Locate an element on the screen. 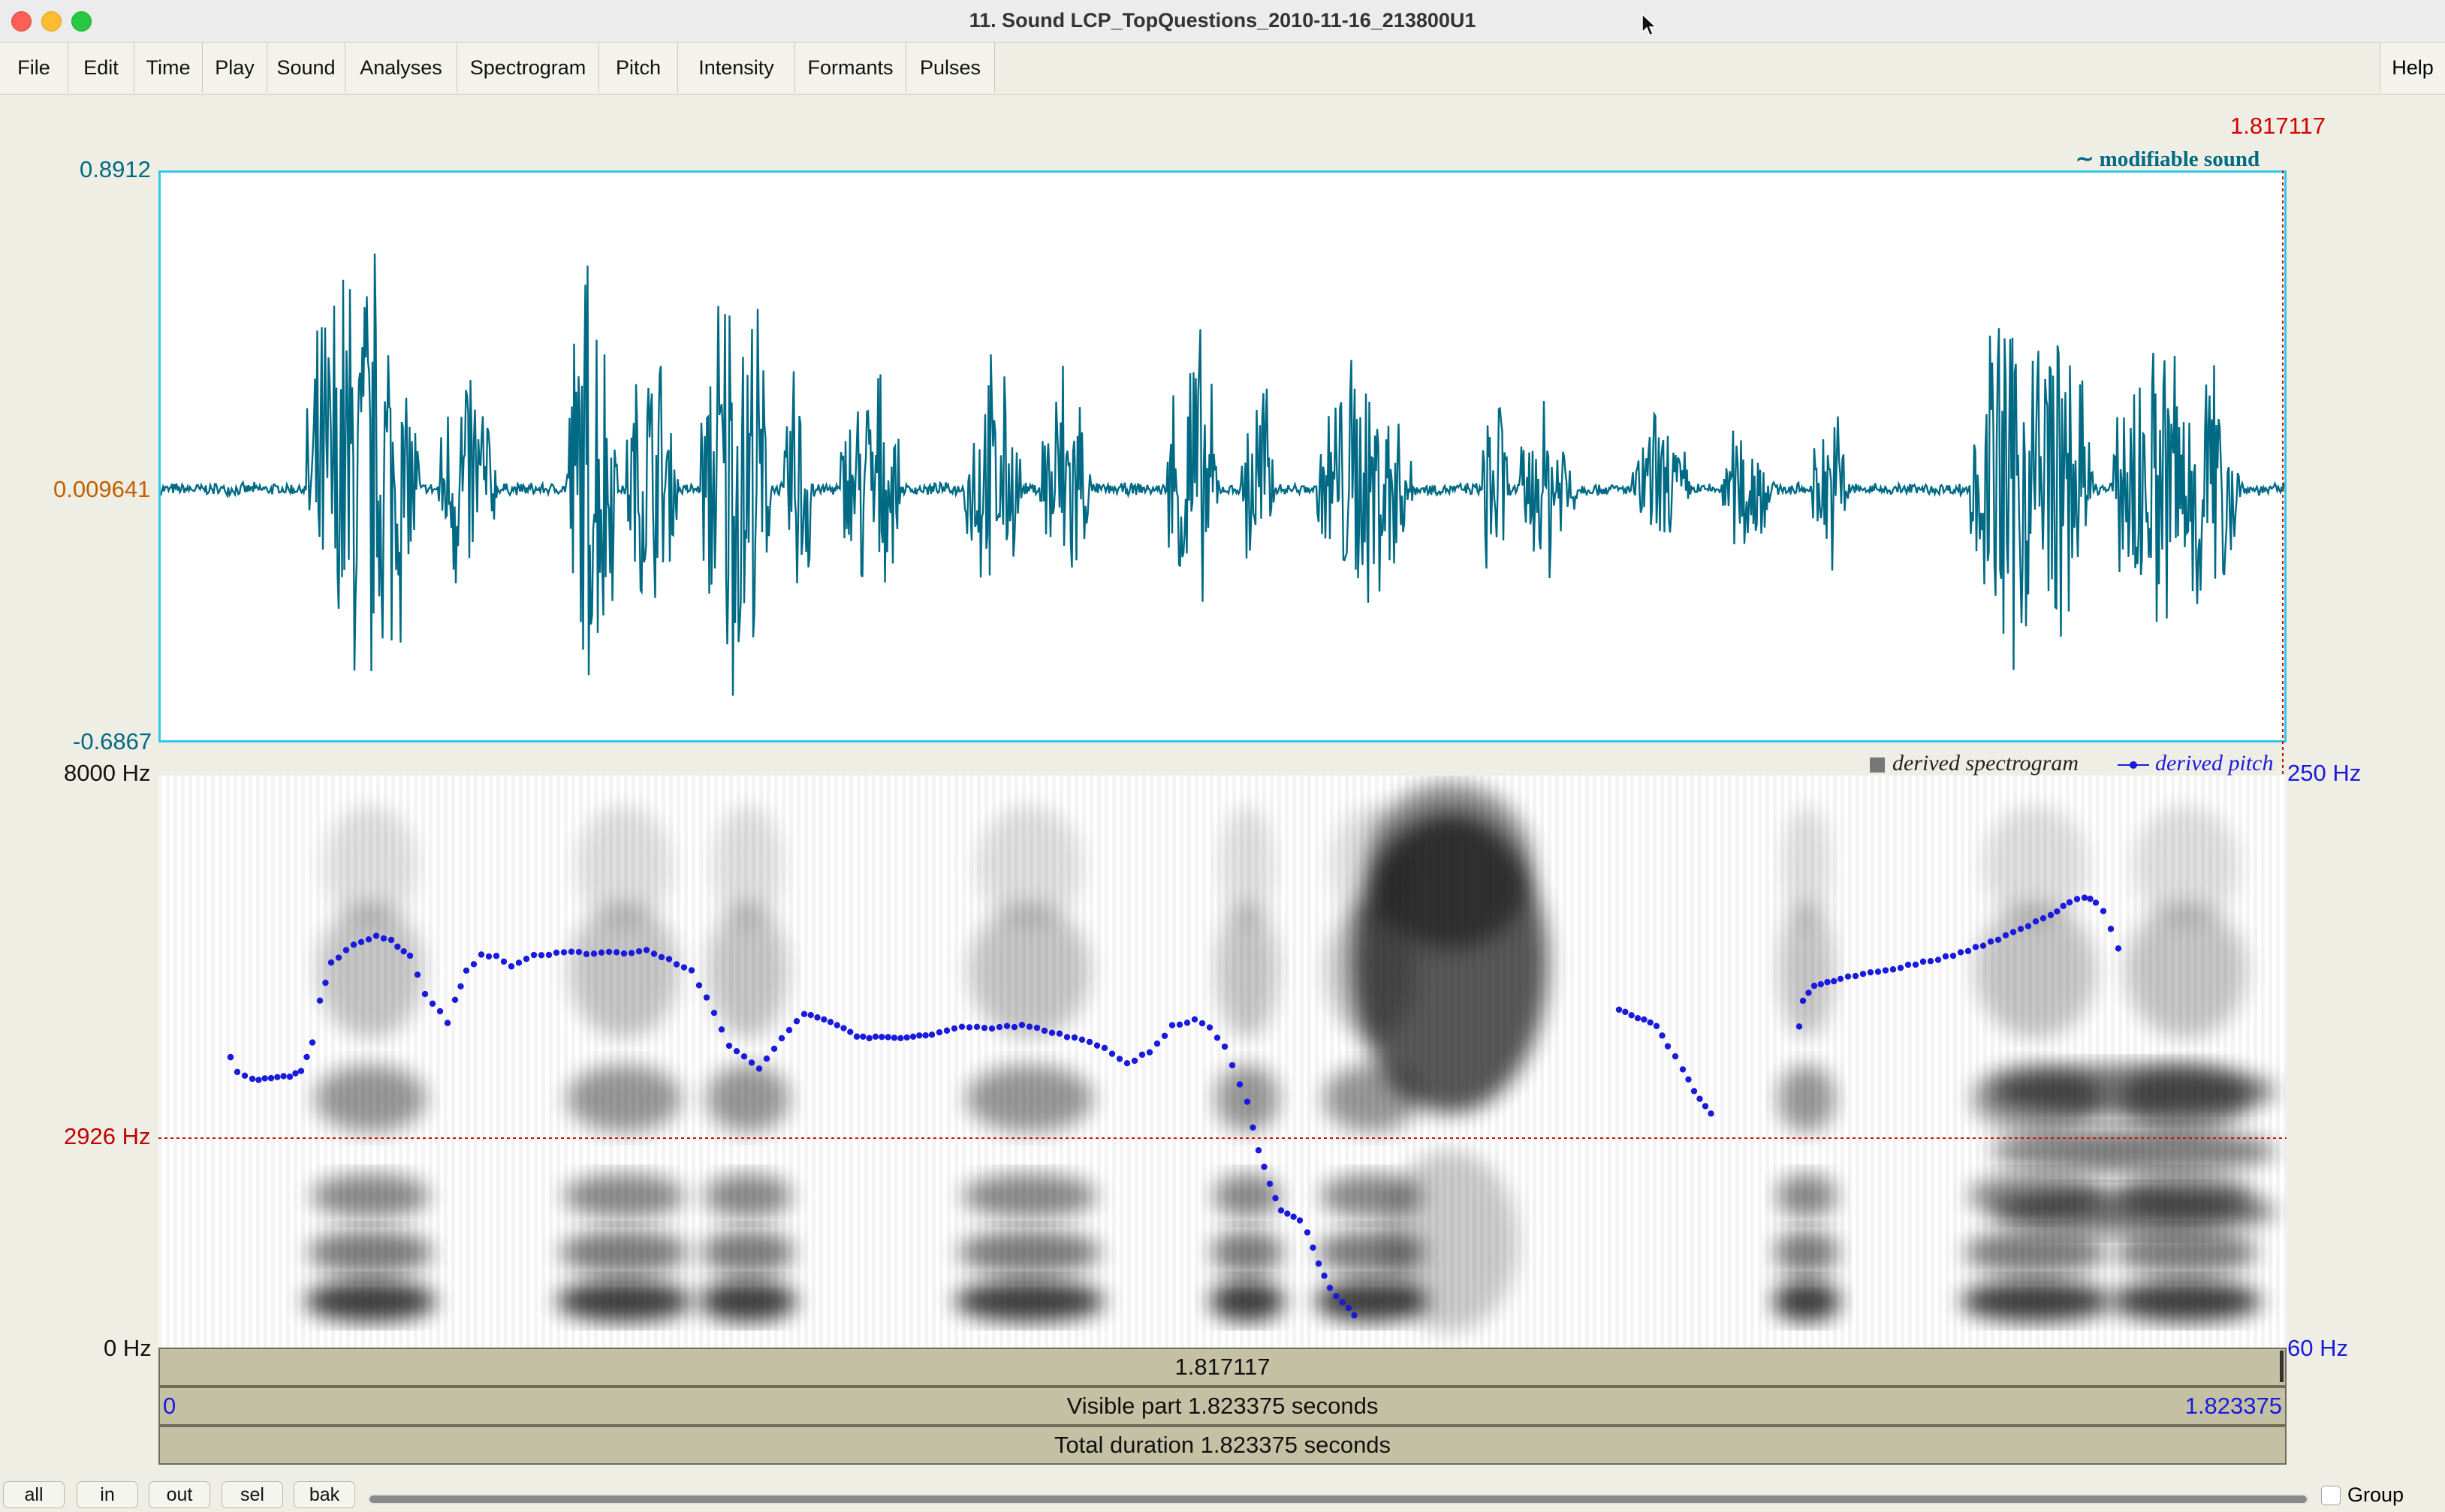  menu-analyses: Analyses is located at coordinates (401, 67).